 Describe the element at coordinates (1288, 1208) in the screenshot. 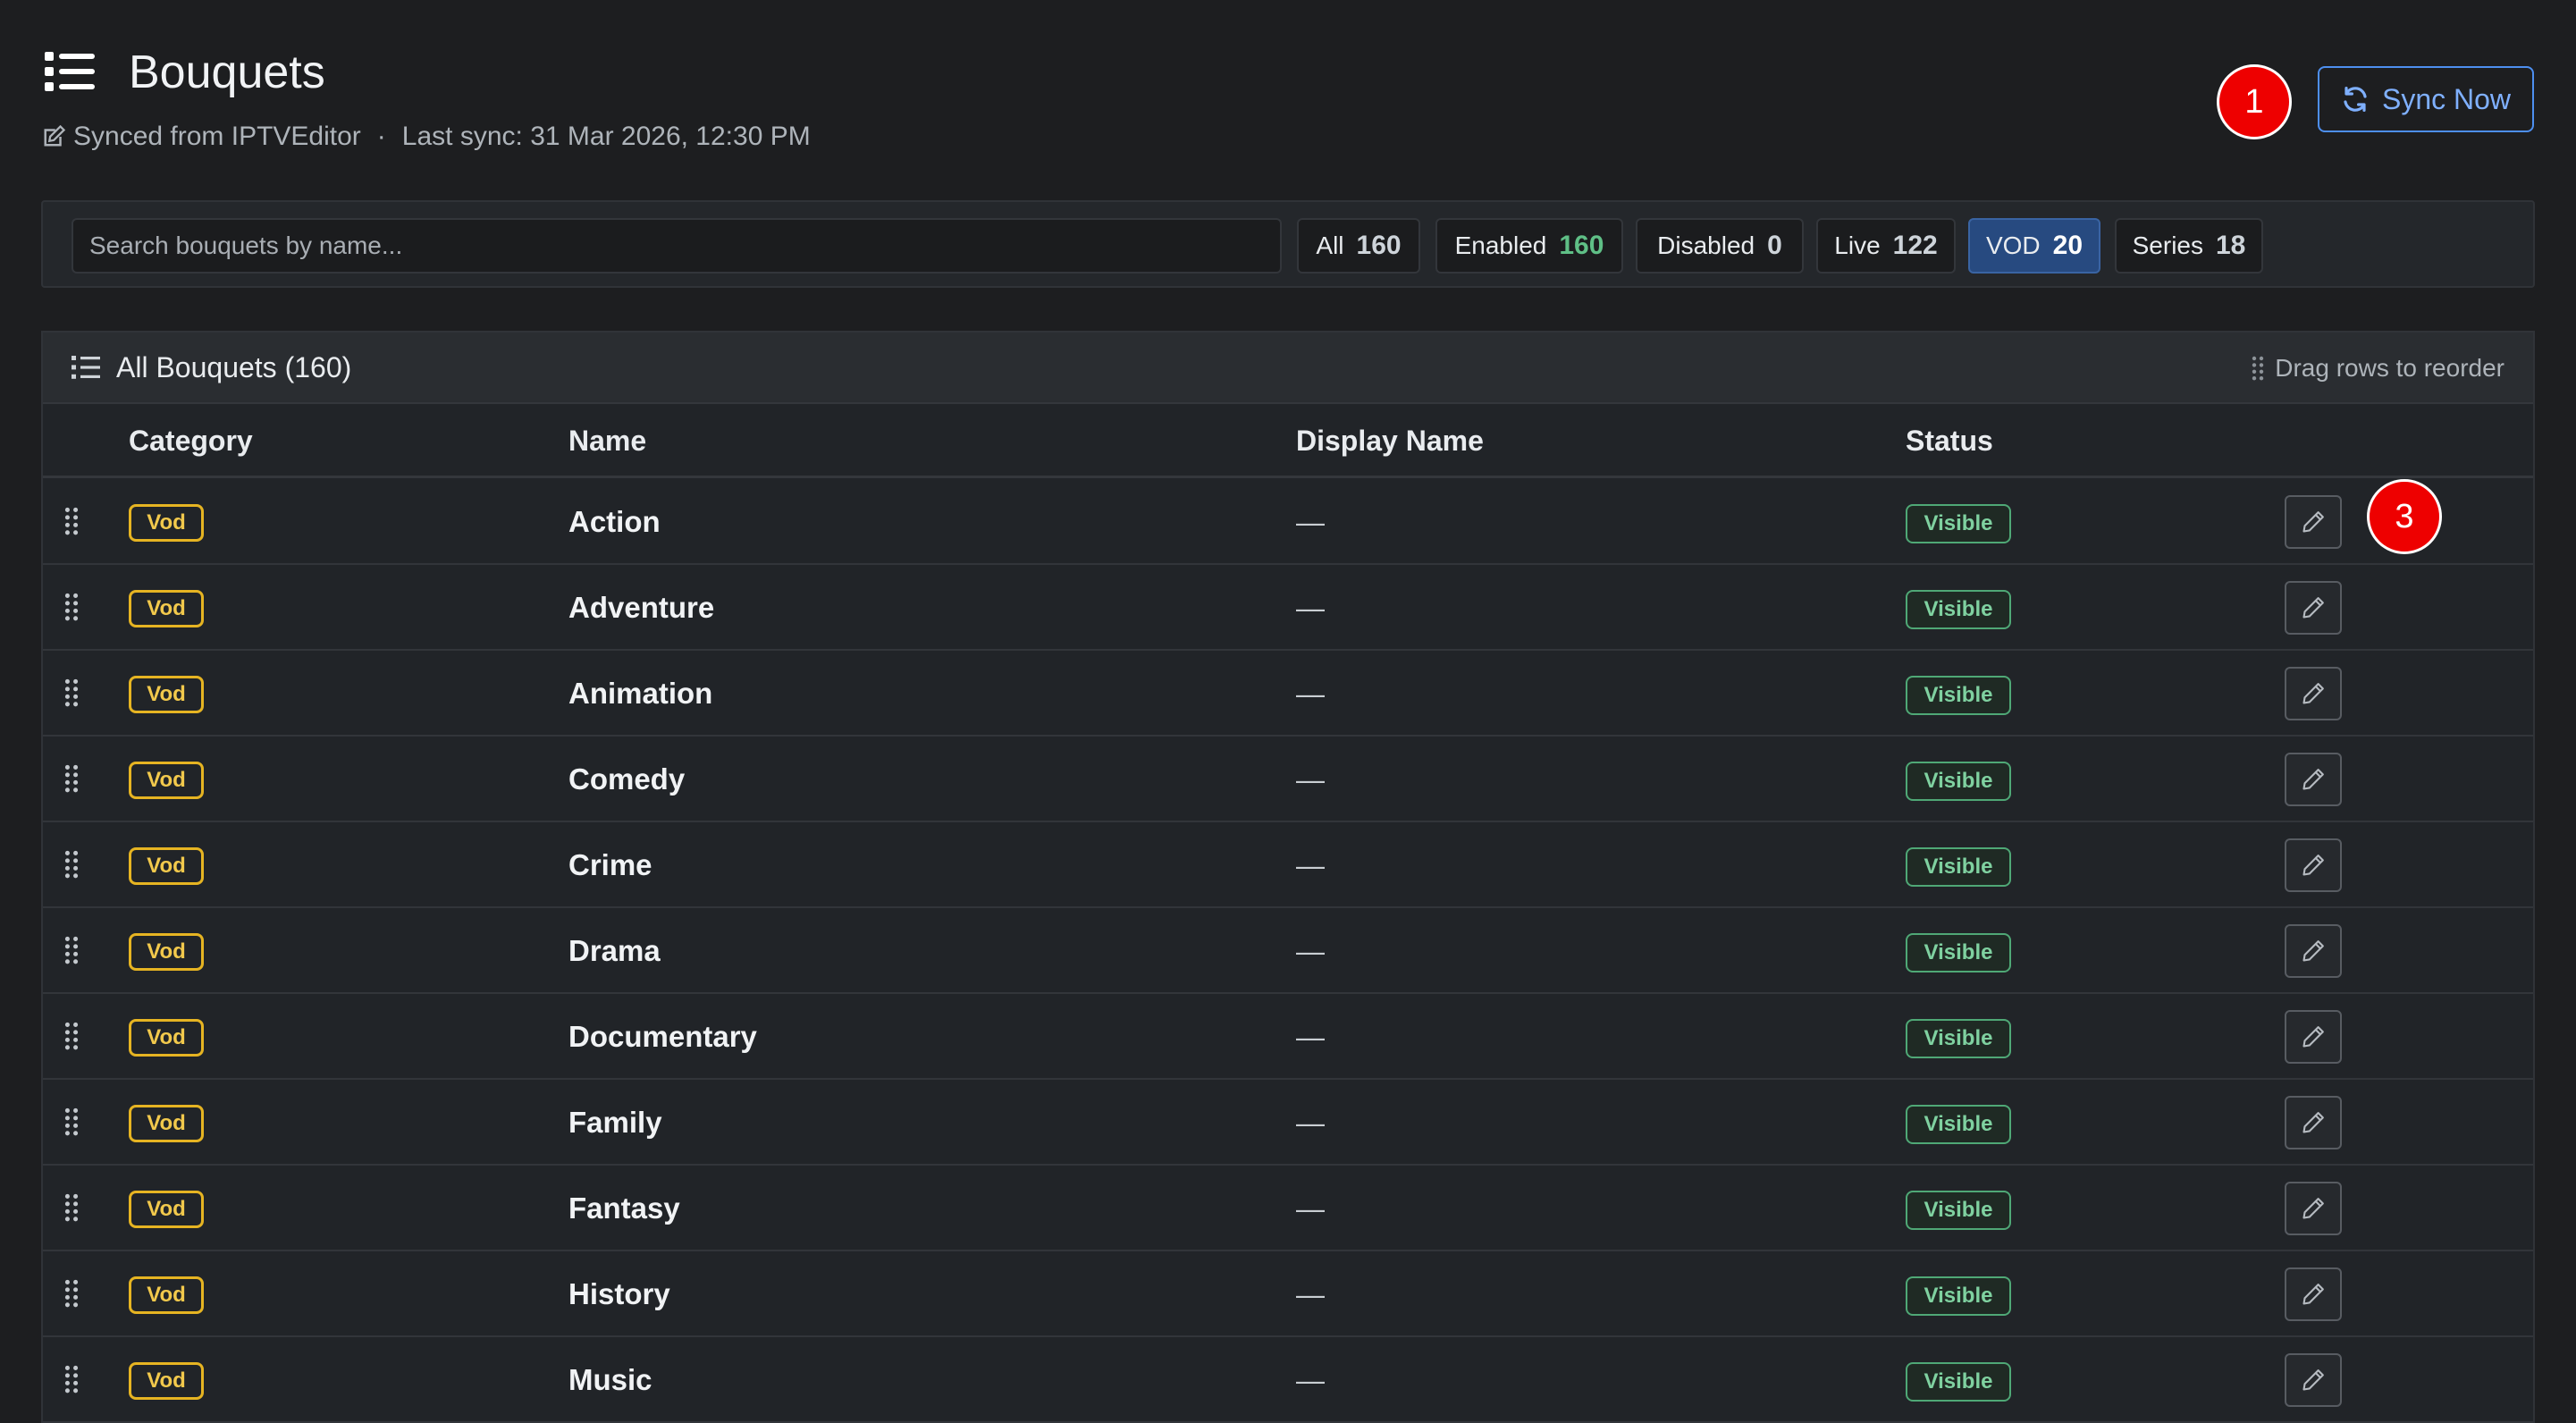

I see `table-row: Vod Fantasy — Visible` at that location.